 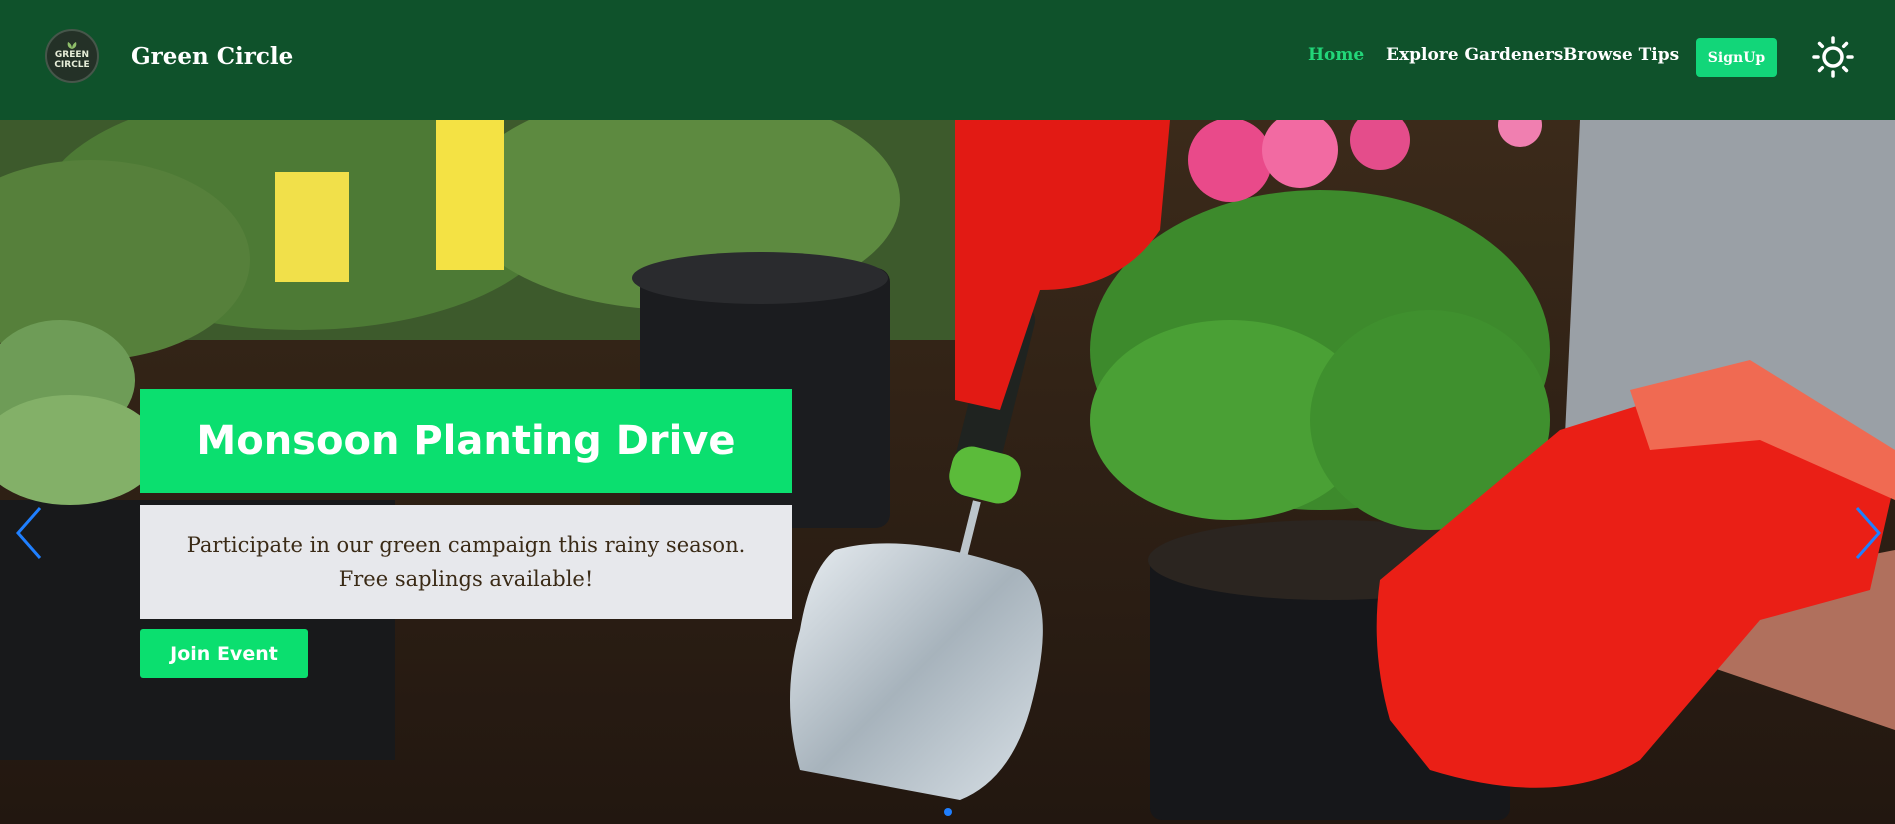 I want to click on hero-description-line-2: Free saplings available!, so click(x=466, y=579).